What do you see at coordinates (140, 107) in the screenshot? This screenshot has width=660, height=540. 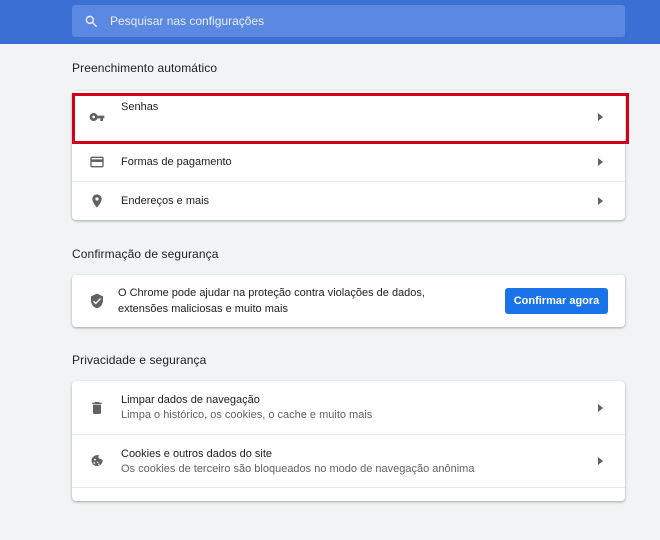 I see `autofill-item-label: Senhas` at bounding box center [140, 107].